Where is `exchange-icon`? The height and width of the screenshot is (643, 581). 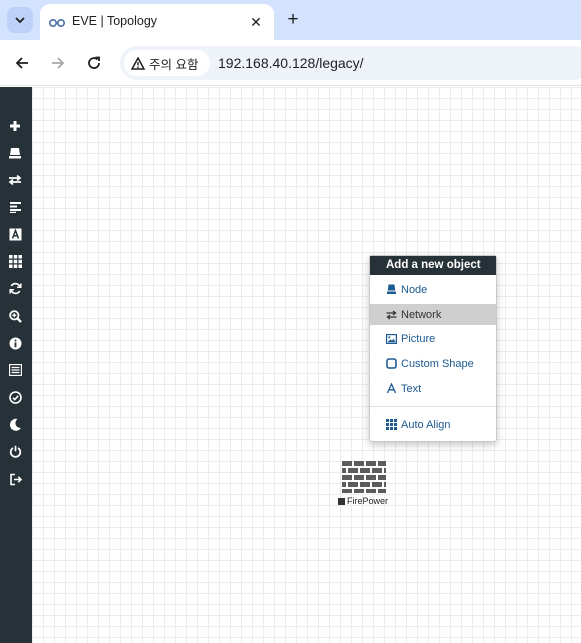
exchange-icon is located at coordinates (391, 314).